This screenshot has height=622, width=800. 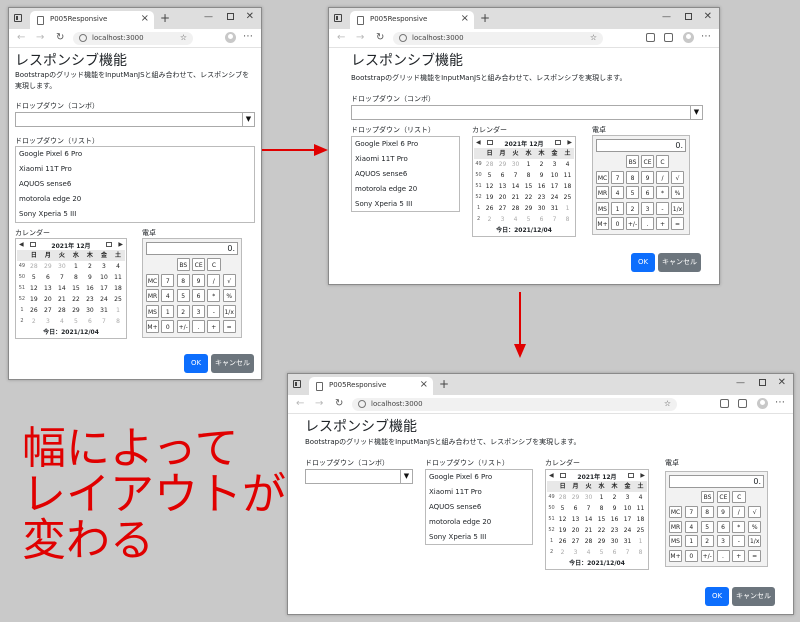 I want to click on reload-icon: ↻, so click(x=60, y=38).